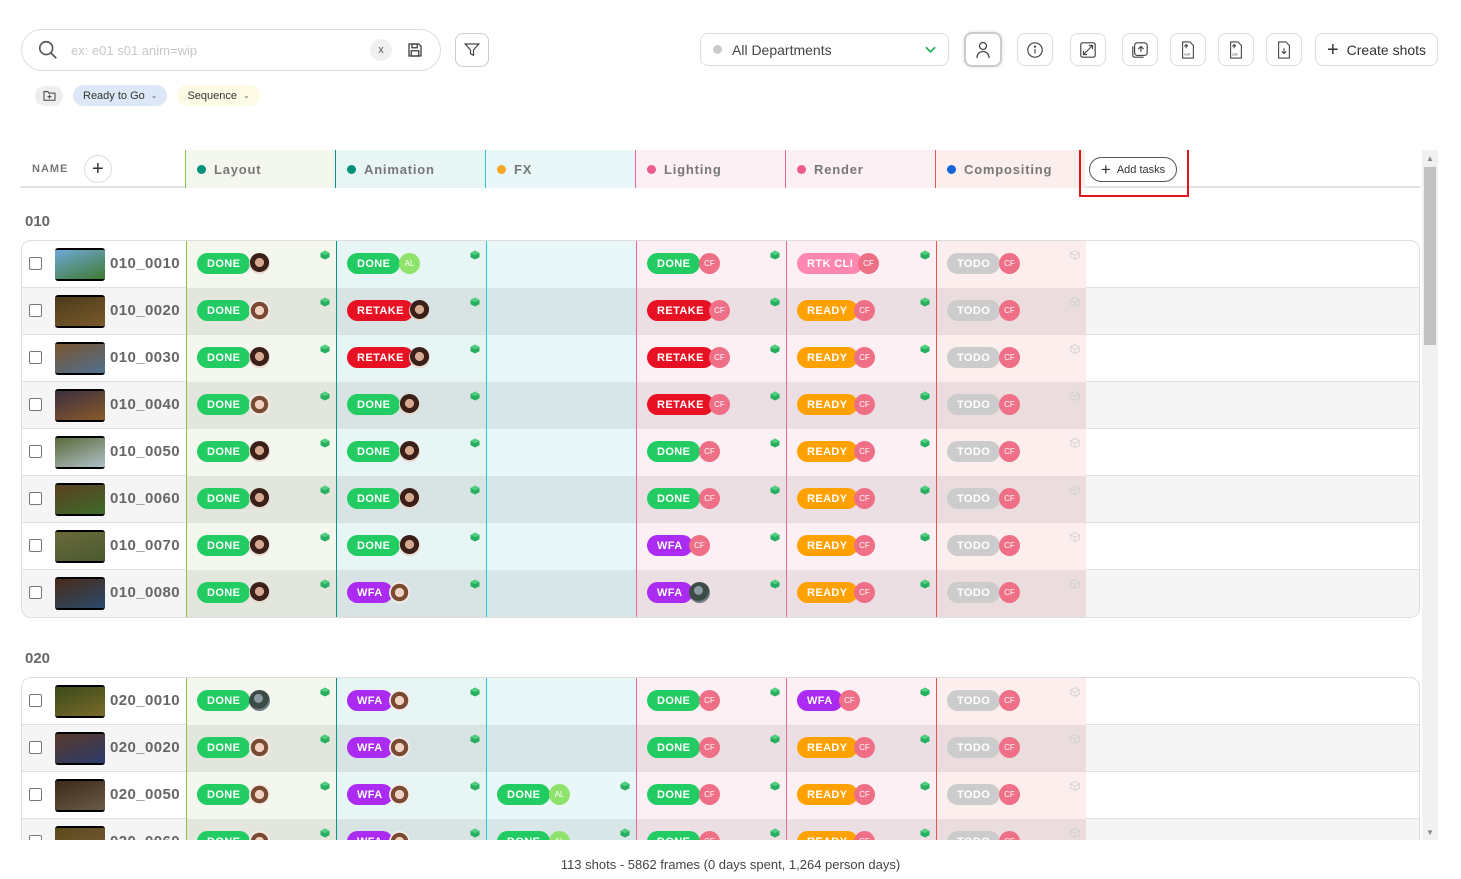 This screenshot has width=1461, height=879. I want to click on status-badge: RTK CLI, so click(830, 263).